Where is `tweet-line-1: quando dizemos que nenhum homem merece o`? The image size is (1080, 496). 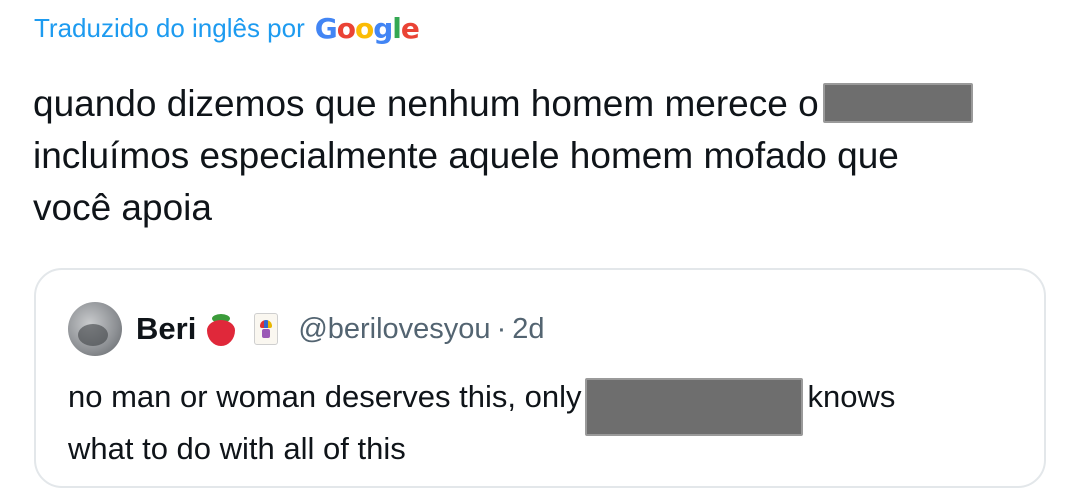 tweet-line-1: quando dizemos que nenhum homem merece o is located at coordinates (548, 104).